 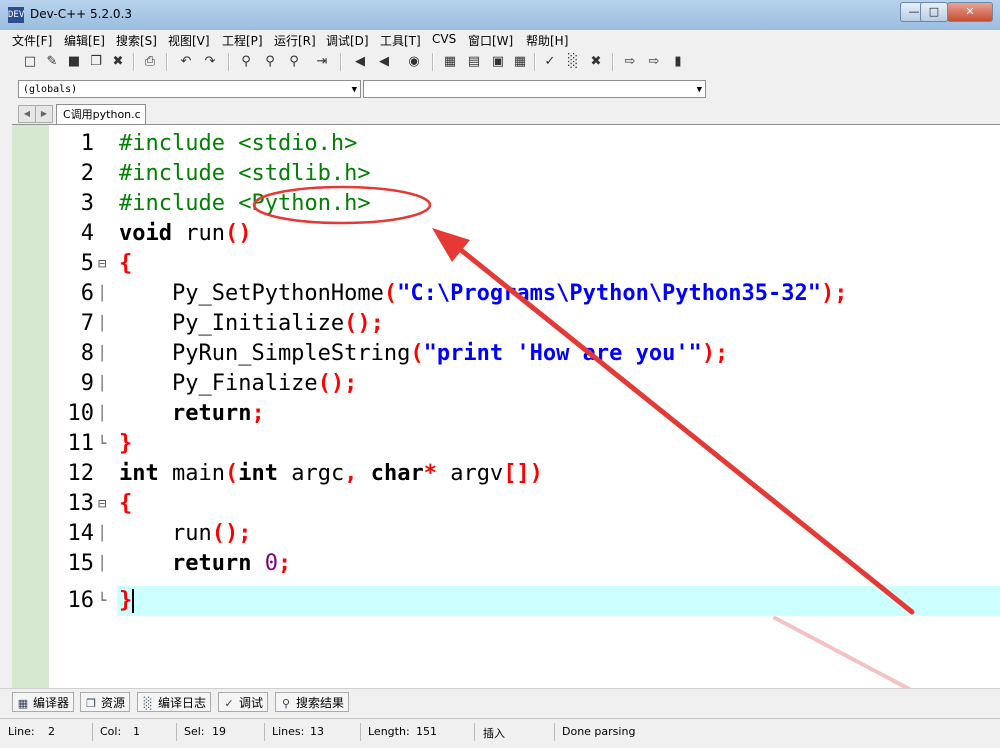 I want to click on code-symbol: ();, so click(x=364, y=323).